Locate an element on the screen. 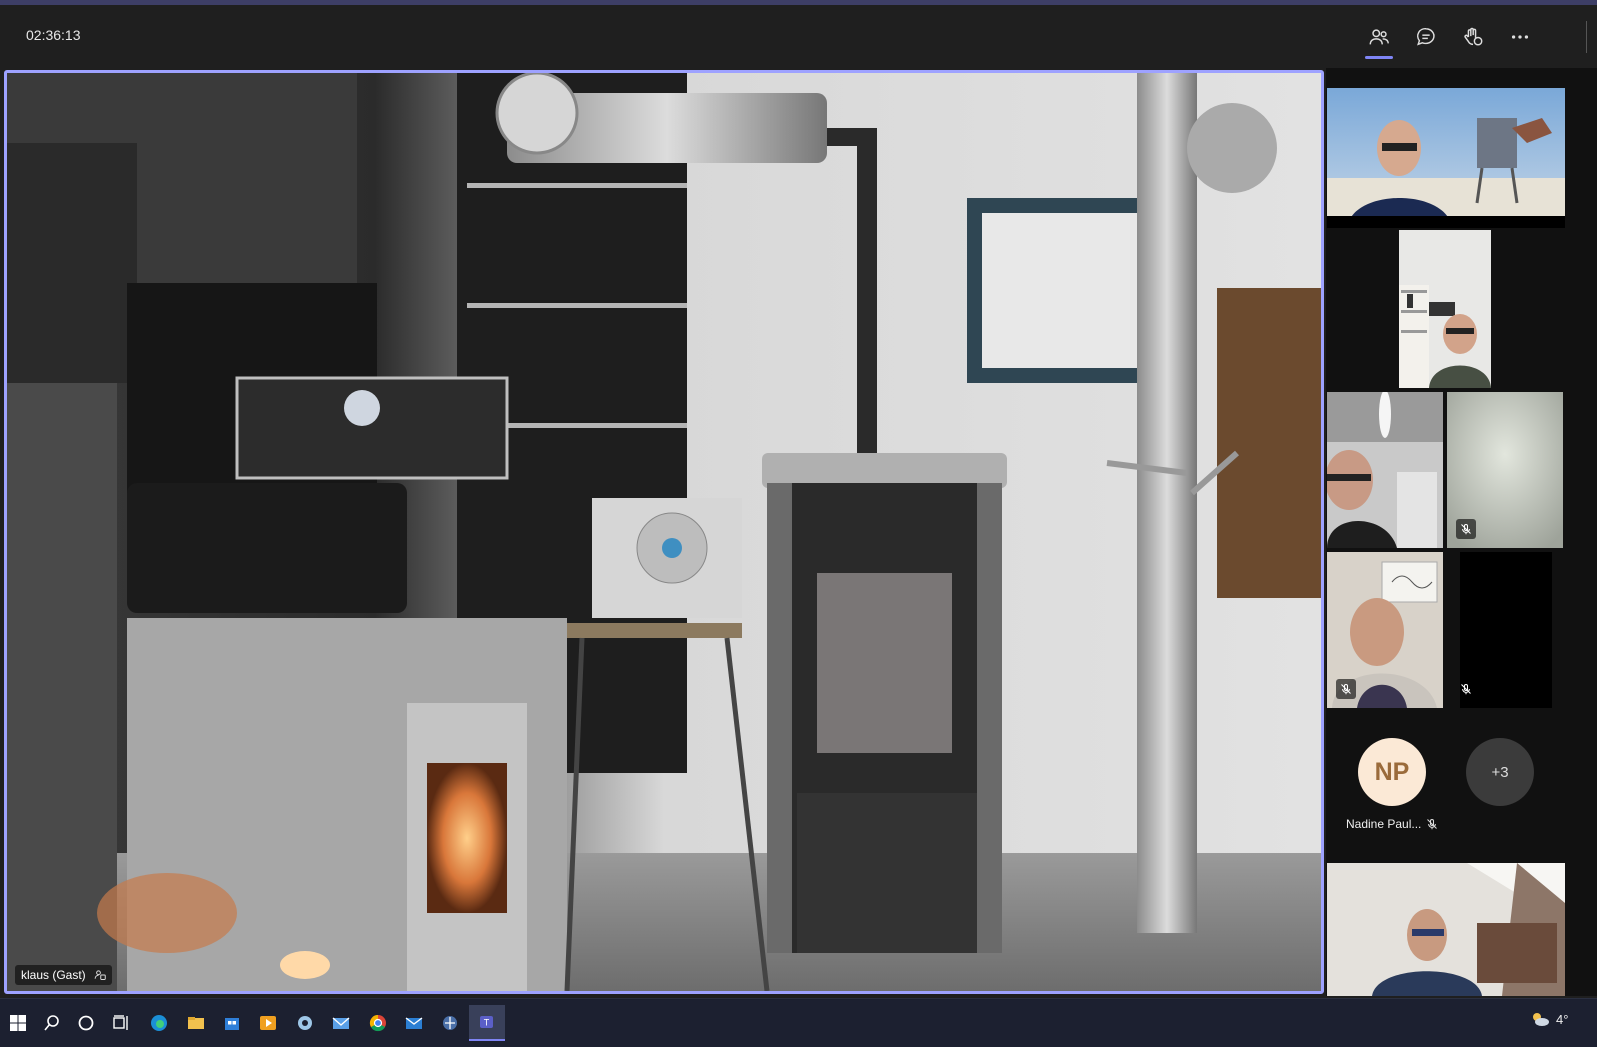  mail-icon is located at coordinates (414, 1023).